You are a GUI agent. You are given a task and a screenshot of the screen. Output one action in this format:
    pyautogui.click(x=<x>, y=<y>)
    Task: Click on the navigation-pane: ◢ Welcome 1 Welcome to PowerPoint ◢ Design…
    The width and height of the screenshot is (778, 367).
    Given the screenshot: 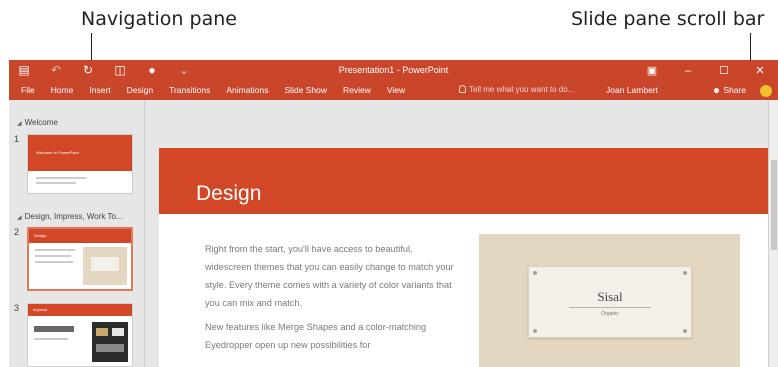 What is the action you would take?
    pyautogui.click(x=77, y=233)
    